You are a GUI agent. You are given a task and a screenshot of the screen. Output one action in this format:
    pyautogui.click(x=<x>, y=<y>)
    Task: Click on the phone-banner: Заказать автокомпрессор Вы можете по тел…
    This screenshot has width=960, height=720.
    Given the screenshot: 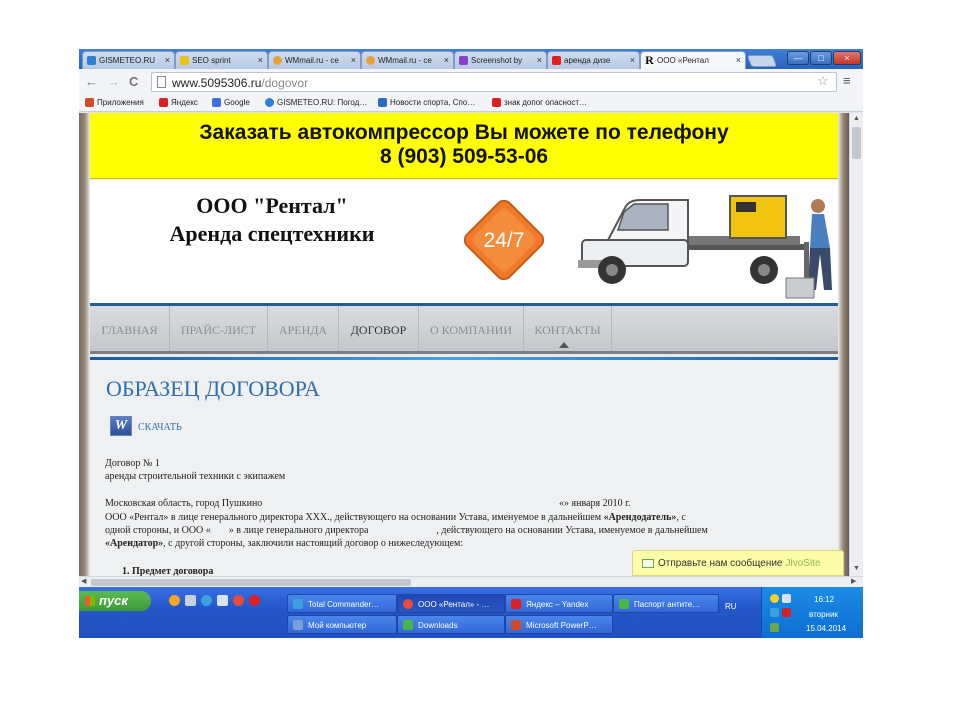 What is the action you would take?
    pyautogui.click(x=464, y=146)
    